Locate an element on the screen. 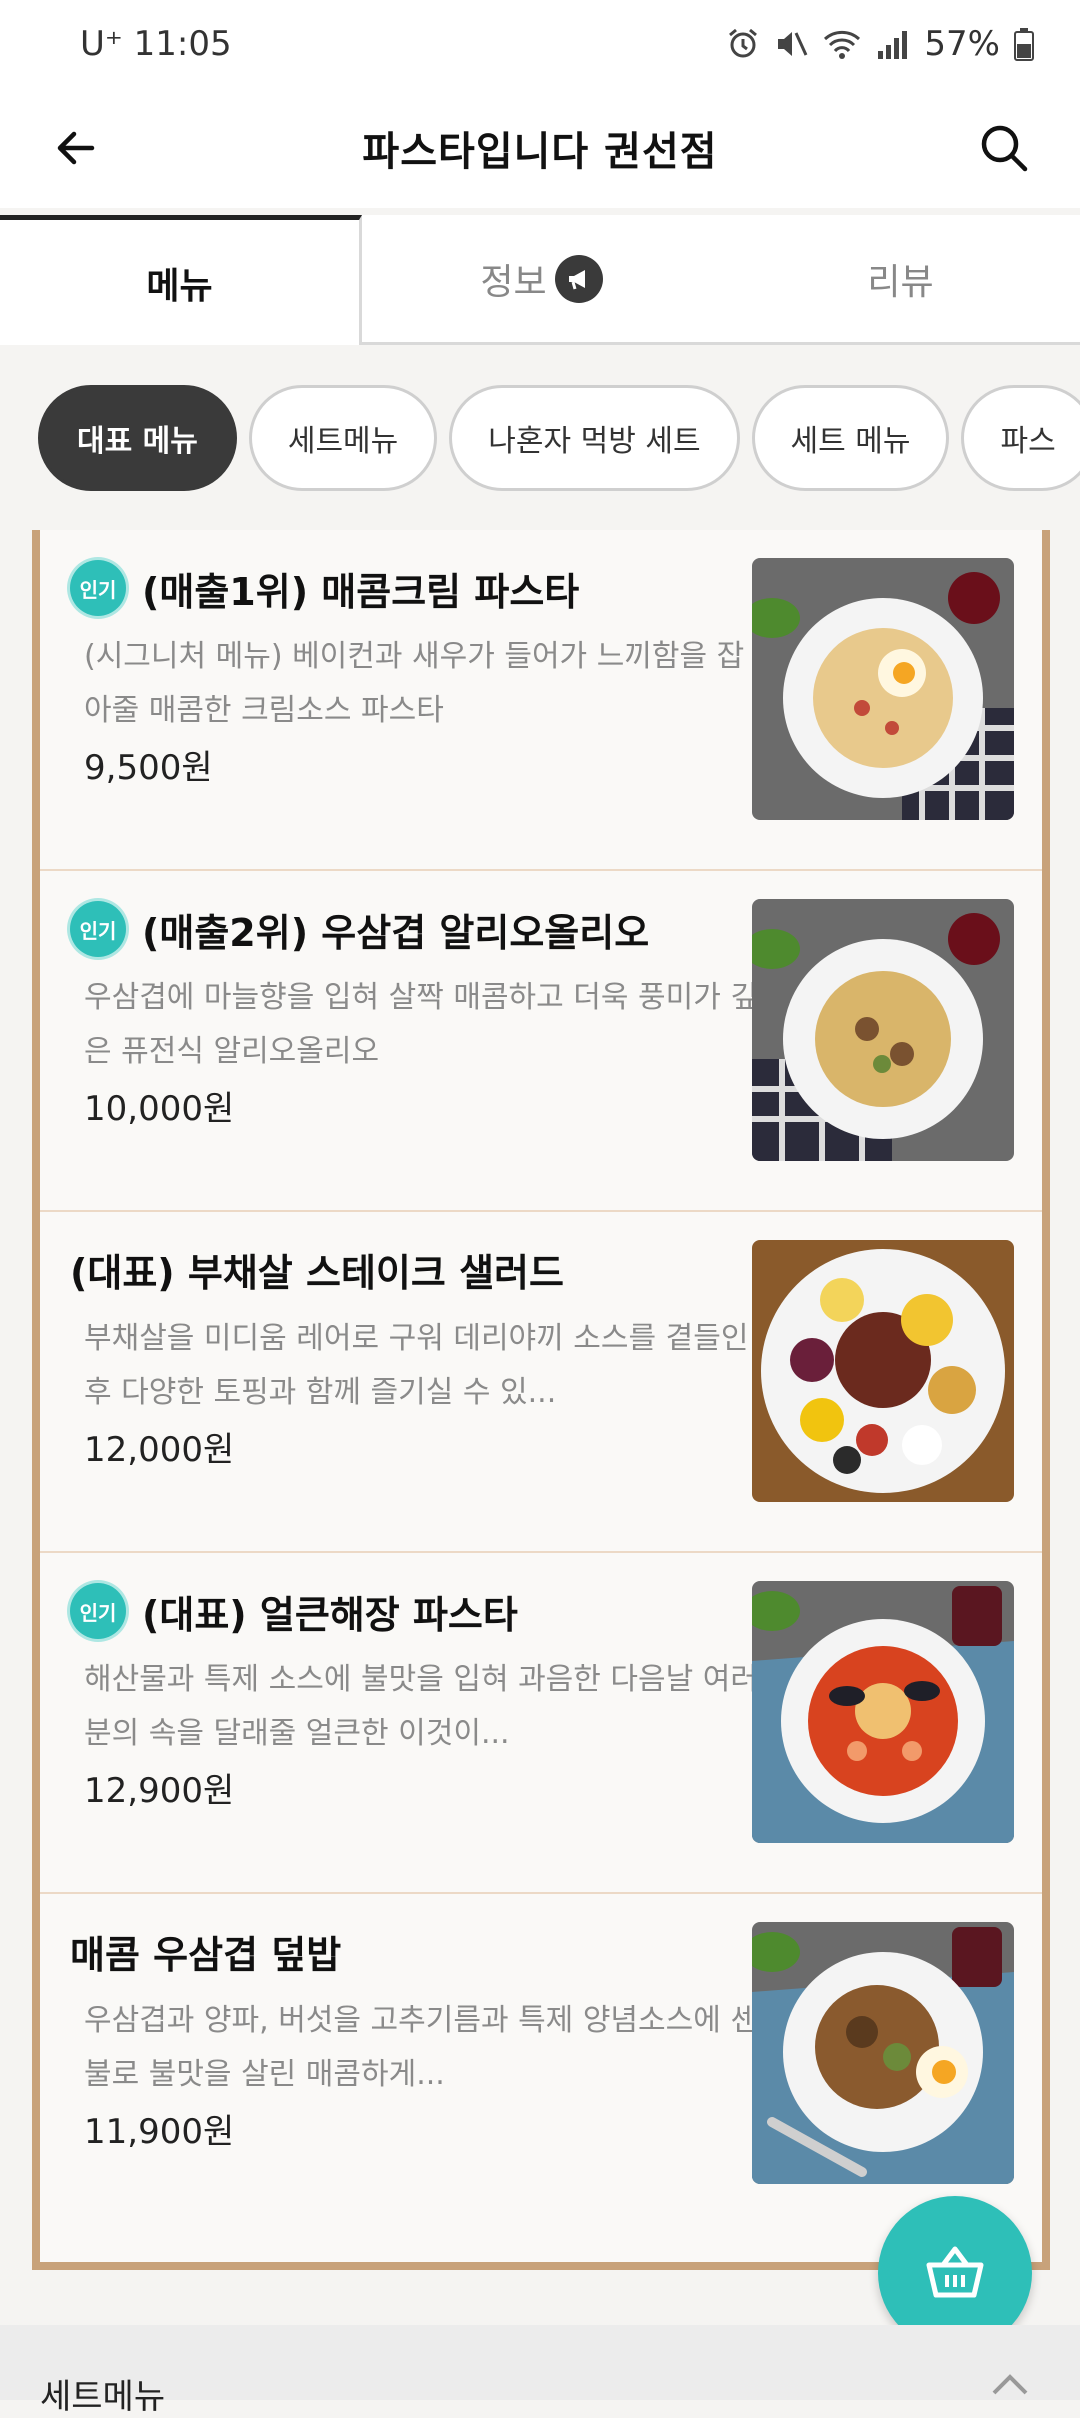 The width and height of the screenshot is (1080, 2418). menu-item-price: 11,900원 is located at coordinates (159, 2132).